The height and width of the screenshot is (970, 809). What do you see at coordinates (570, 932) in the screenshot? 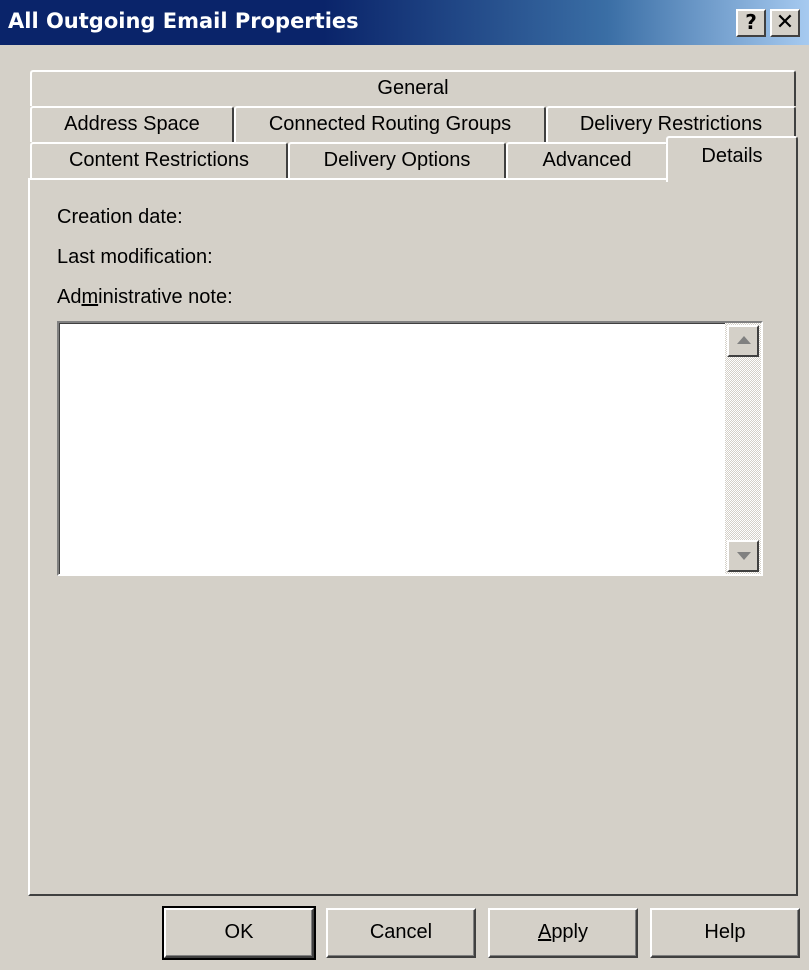
I see `button-label: pply` at bounding box center [570, 932].